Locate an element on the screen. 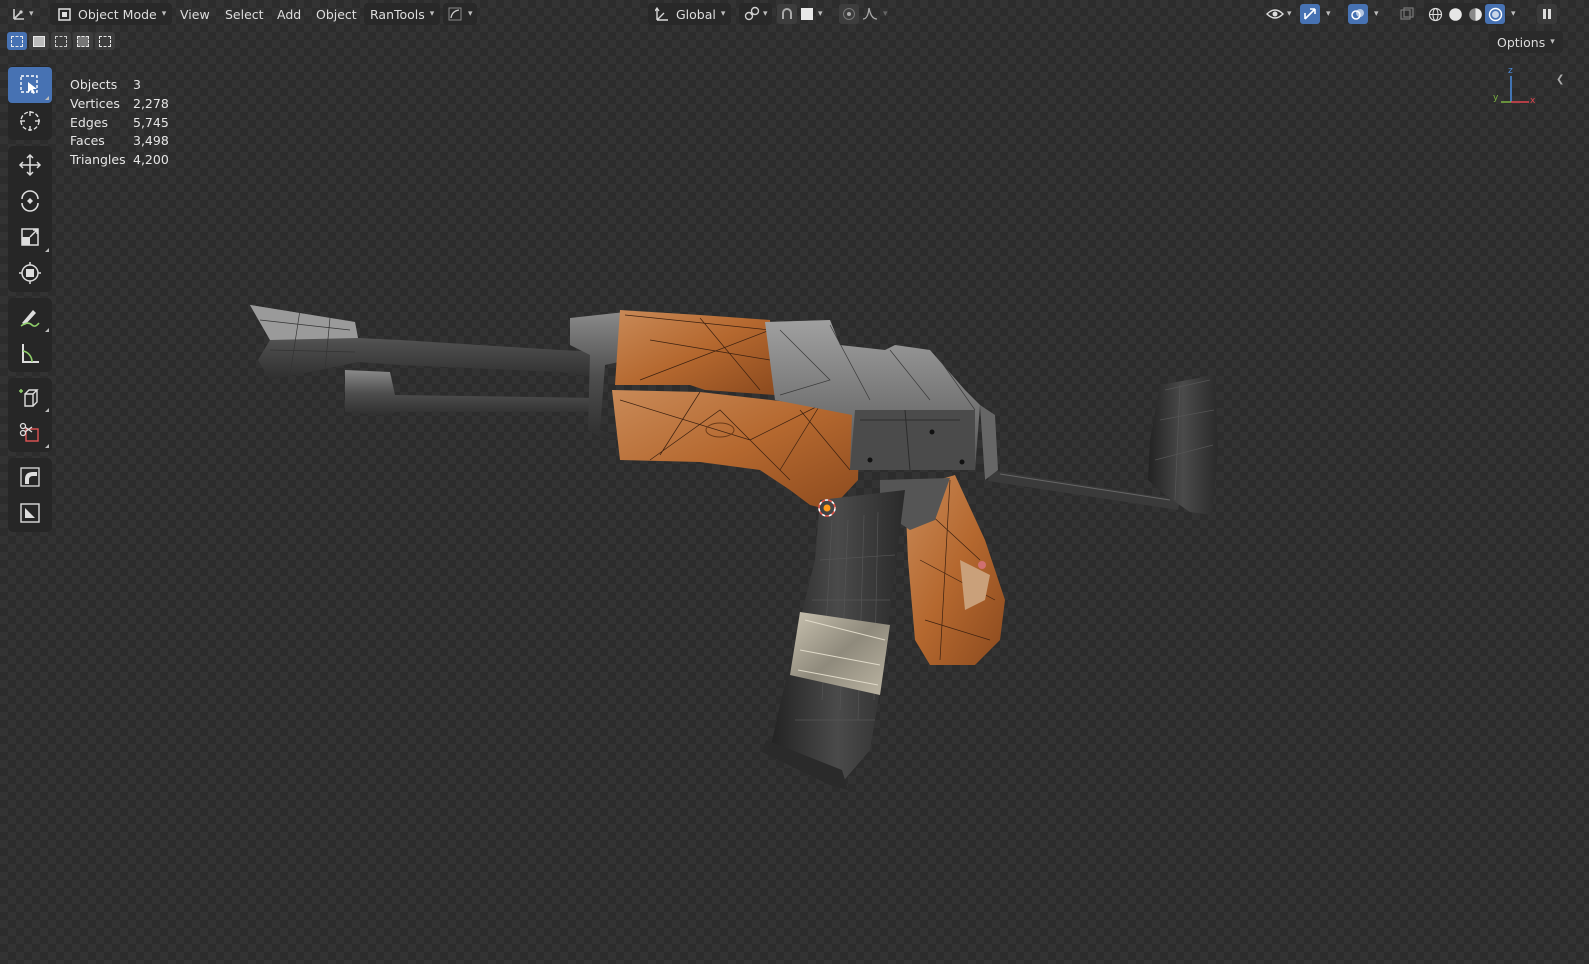 The image size is (1589, 964). tool-group-annotate is located at coordinates (30, 335).